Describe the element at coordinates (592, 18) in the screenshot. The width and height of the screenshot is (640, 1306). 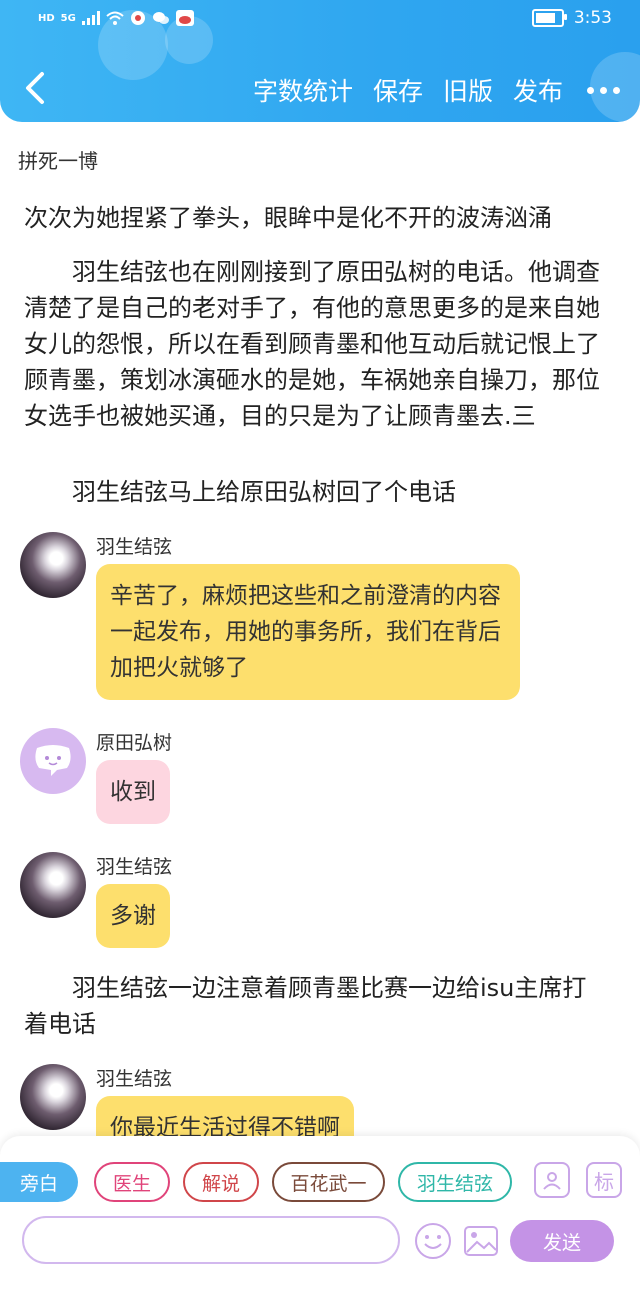
I see `clock: 3:53` at that location.